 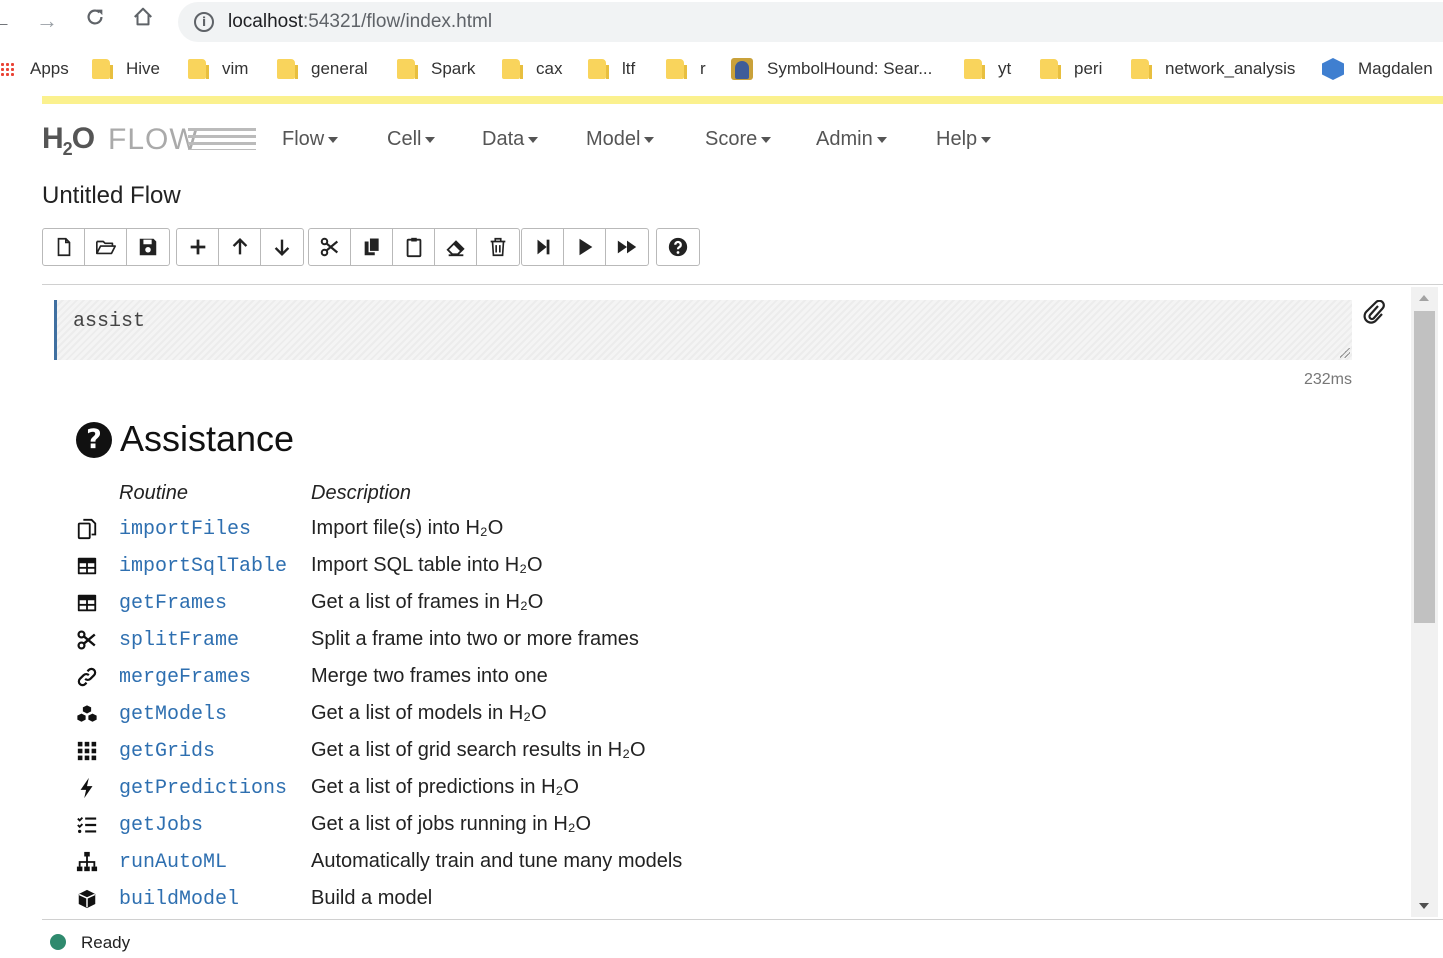 What do you see at coordinates (95, 21) in the screenshot?
I see `reload-icon` at bounding box center [95, 21].